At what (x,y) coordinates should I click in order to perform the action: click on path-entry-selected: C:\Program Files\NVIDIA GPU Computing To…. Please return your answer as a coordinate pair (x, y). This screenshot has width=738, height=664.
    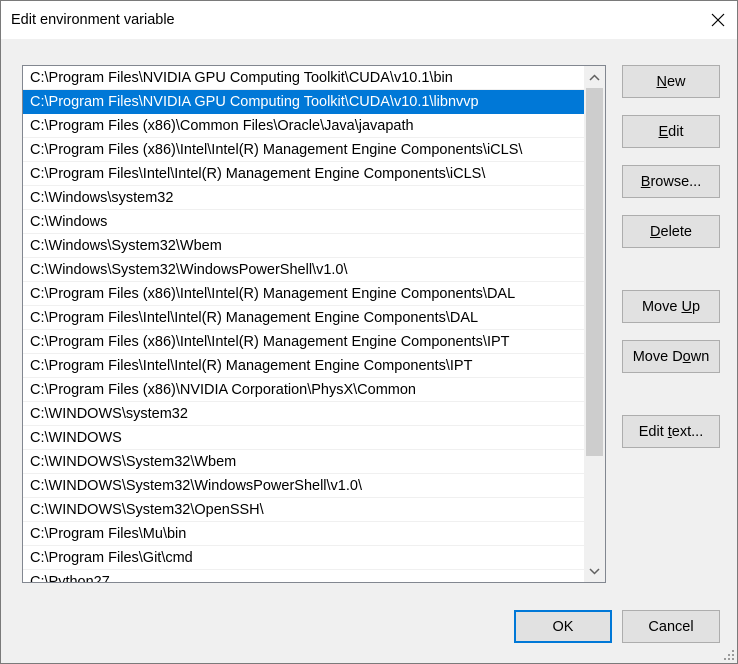
    Looking at the image, I should click on (303, 102).